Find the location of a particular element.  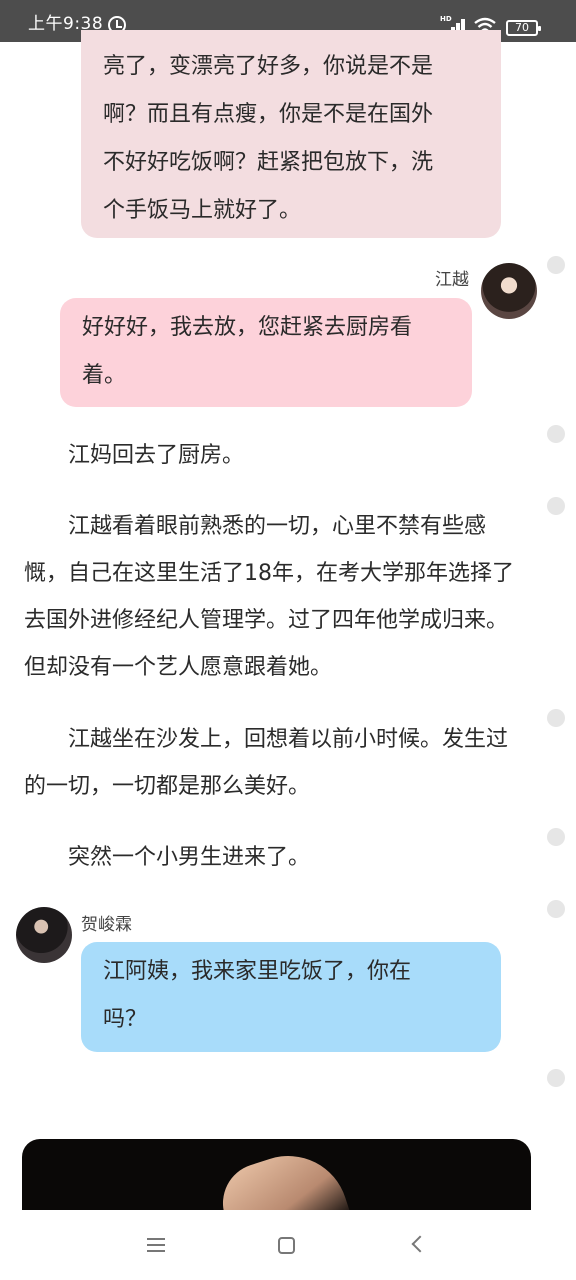

battery-icon: 70 is located at coordinates (523, 28).